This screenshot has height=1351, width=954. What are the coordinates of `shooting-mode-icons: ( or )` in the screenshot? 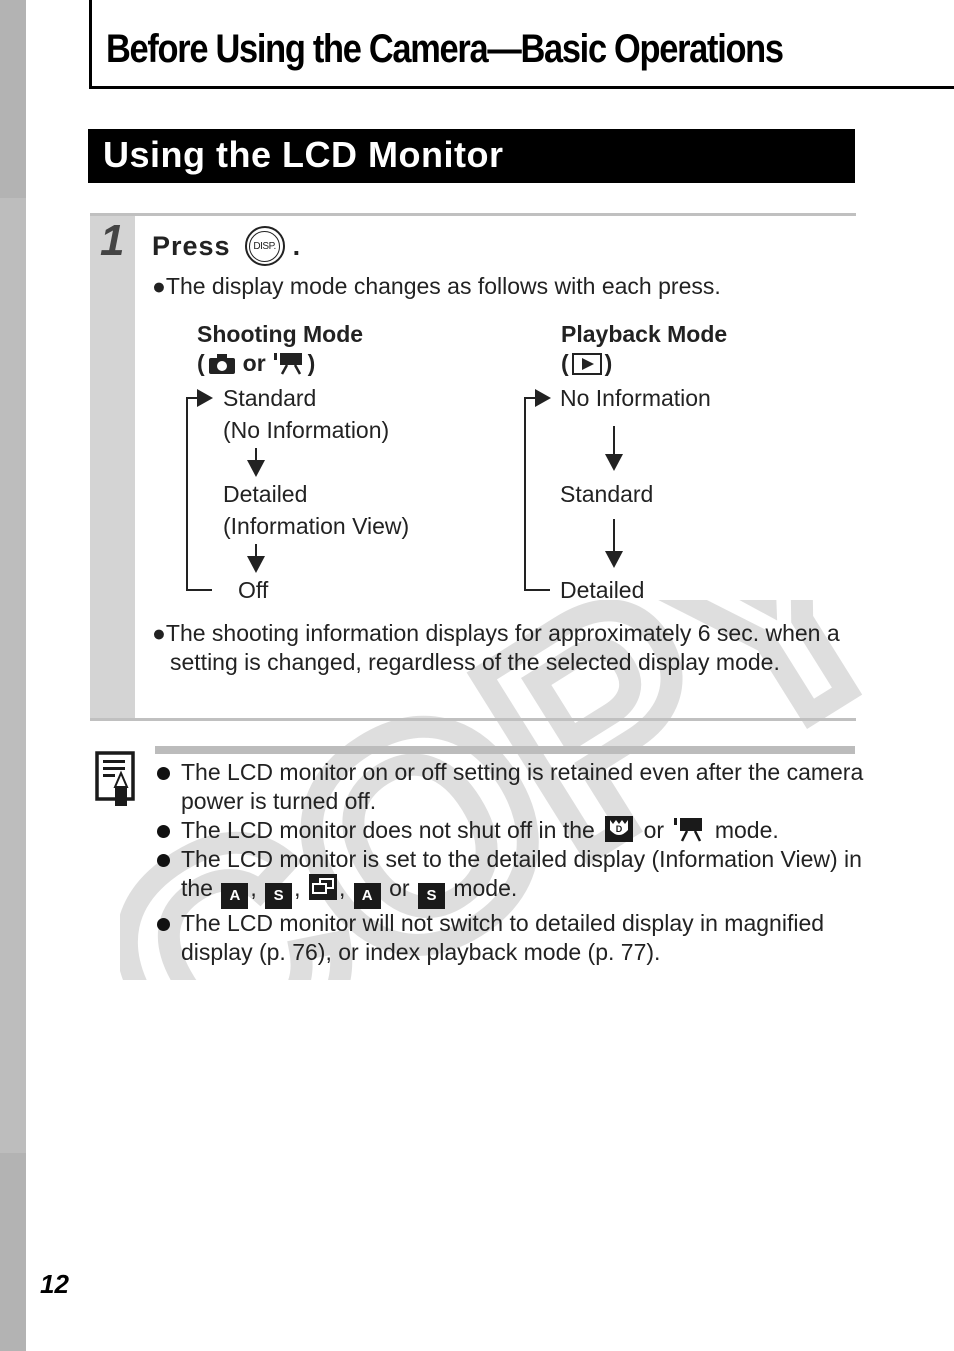 It's located at (256, 363).